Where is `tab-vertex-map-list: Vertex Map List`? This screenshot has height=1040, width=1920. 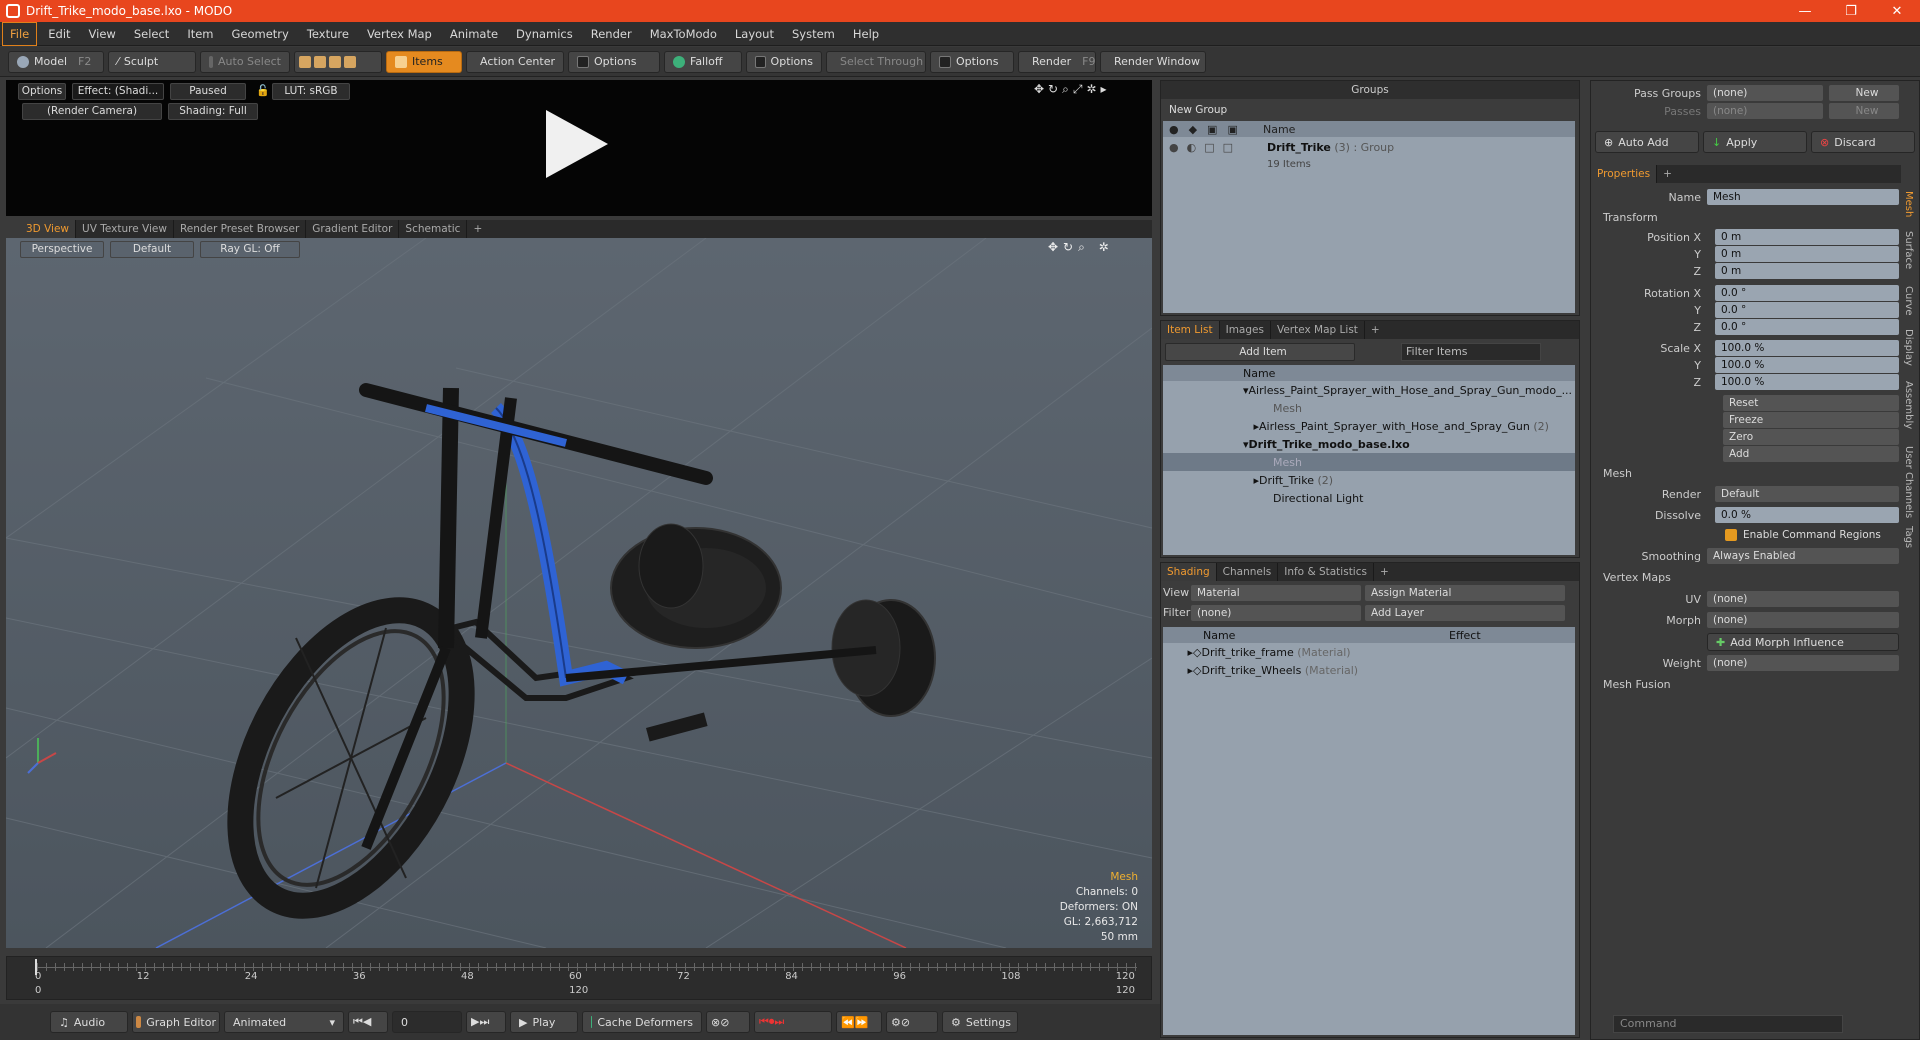
tab-vertex-map-list: Vertex Map List is located at coordinates (1318, 330).